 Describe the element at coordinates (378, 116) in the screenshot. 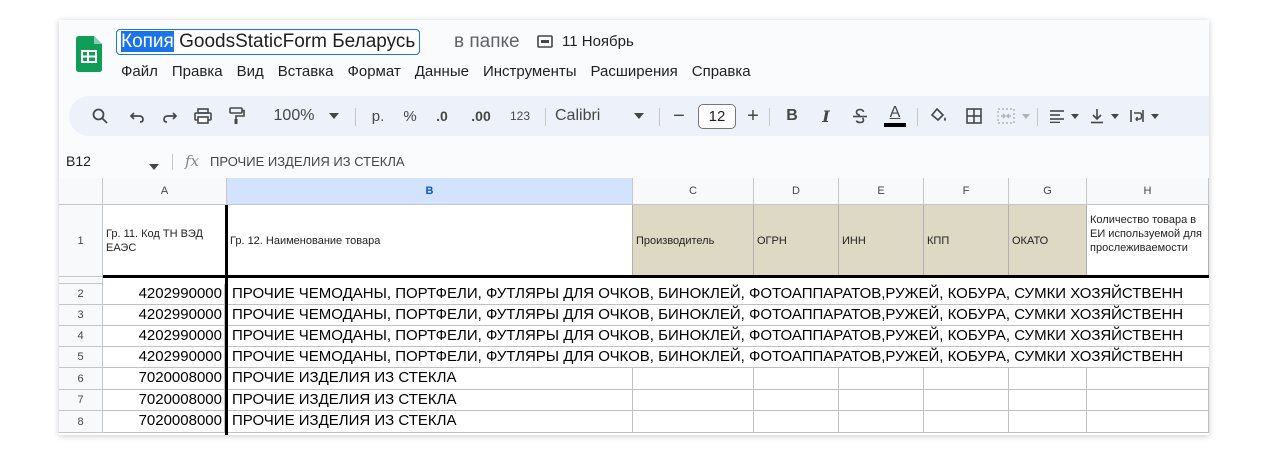

I see `currency-format-button: р.` at that location.